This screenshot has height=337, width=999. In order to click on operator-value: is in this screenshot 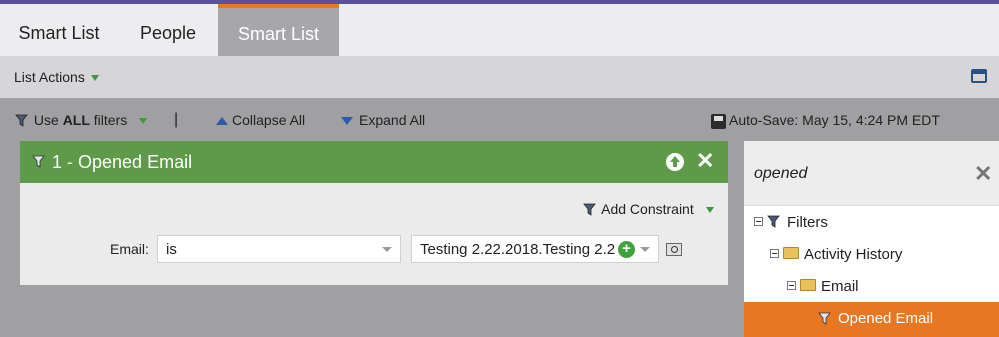, I will do `click(171, 249)`.